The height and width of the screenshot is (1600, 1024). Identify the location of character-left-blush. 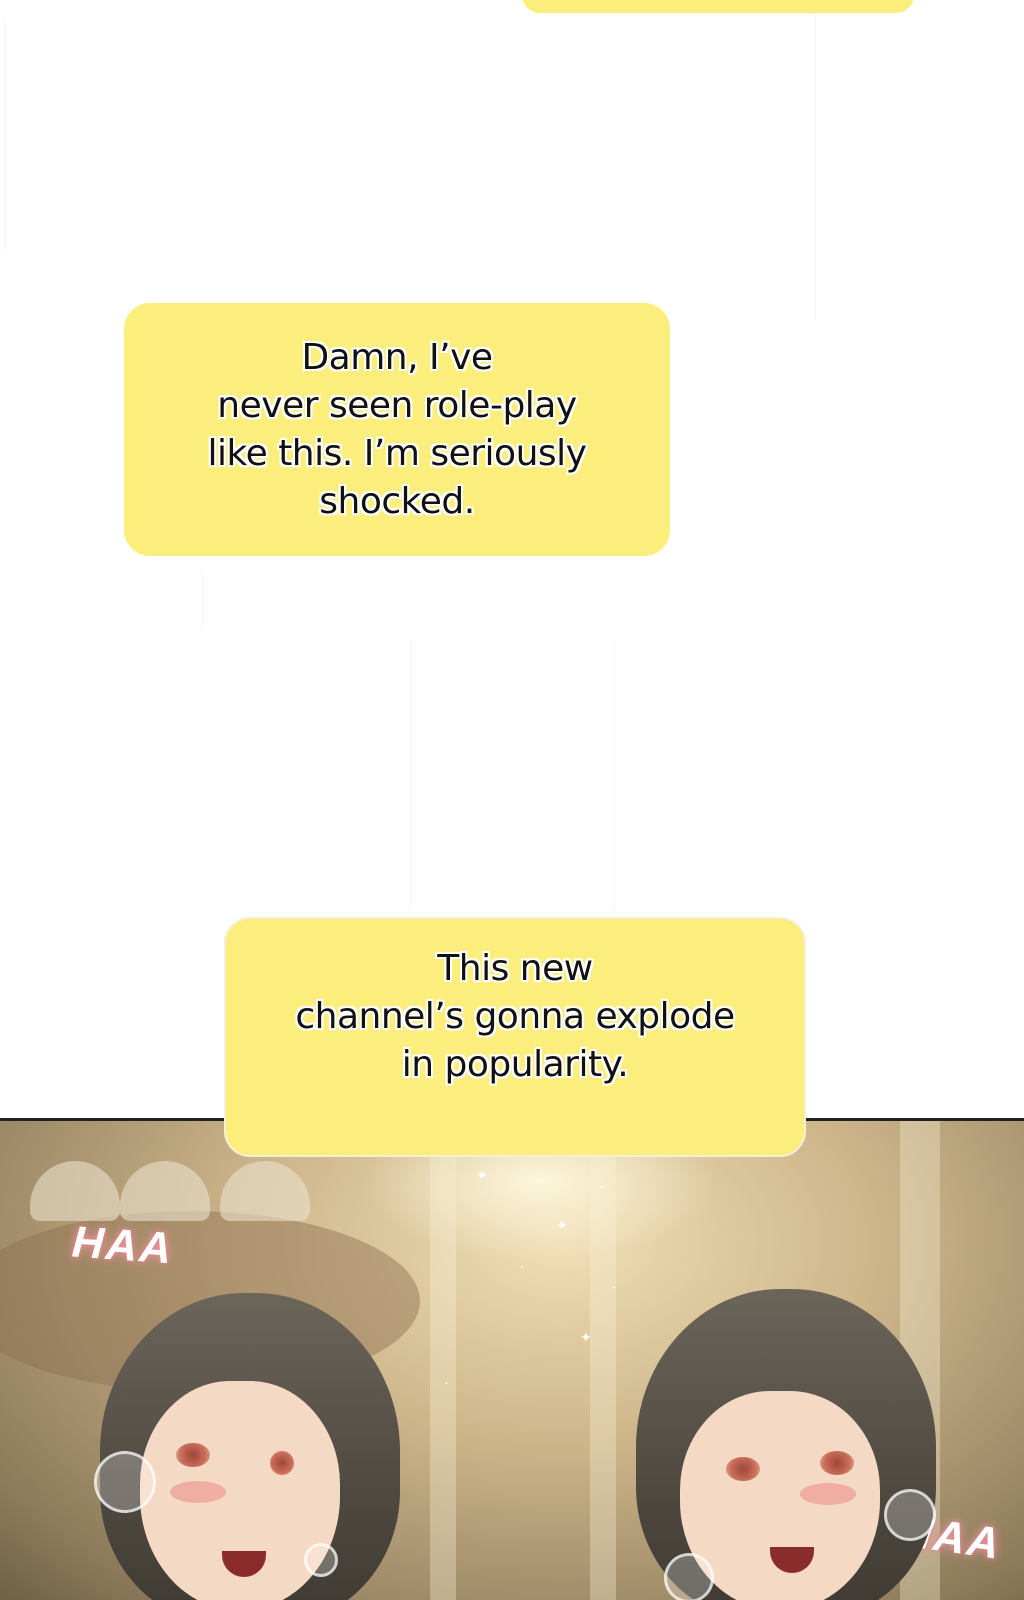
(198, 1492).